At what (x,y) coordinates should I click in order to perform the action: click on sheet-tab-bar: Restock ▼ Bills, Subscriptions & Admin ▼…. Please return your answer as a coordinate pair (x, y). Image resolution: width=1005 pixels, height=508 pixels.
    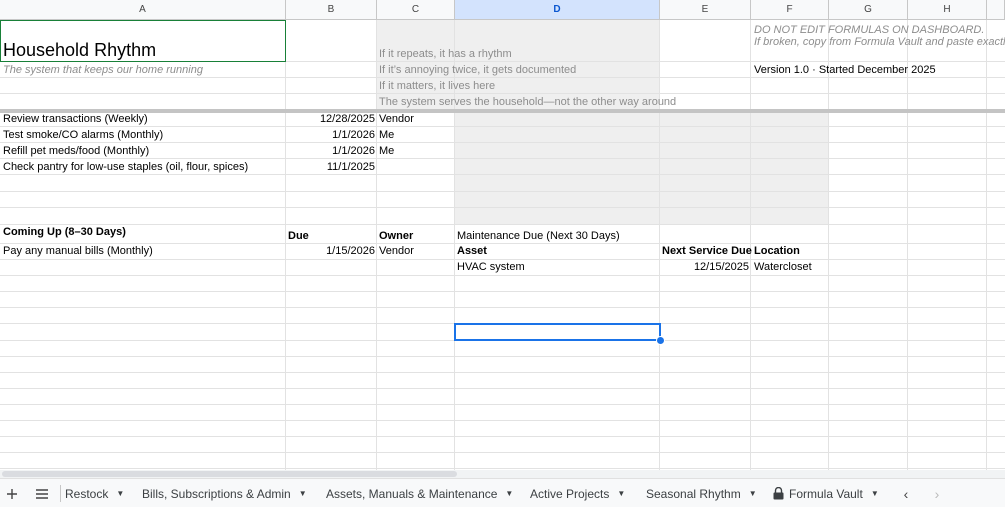
    Looking at the image, I should click on (502, 492).